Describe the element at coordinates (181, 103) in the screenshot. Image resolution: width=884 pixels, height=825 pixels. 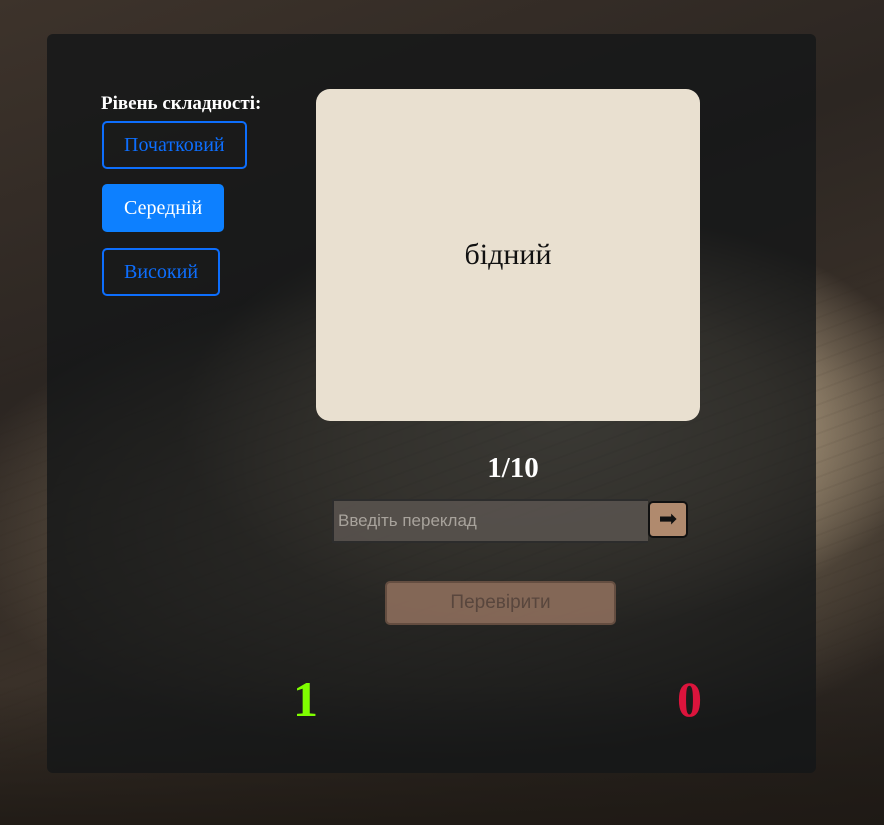
I see `difficulty-title: Рівень складності:` at that location.